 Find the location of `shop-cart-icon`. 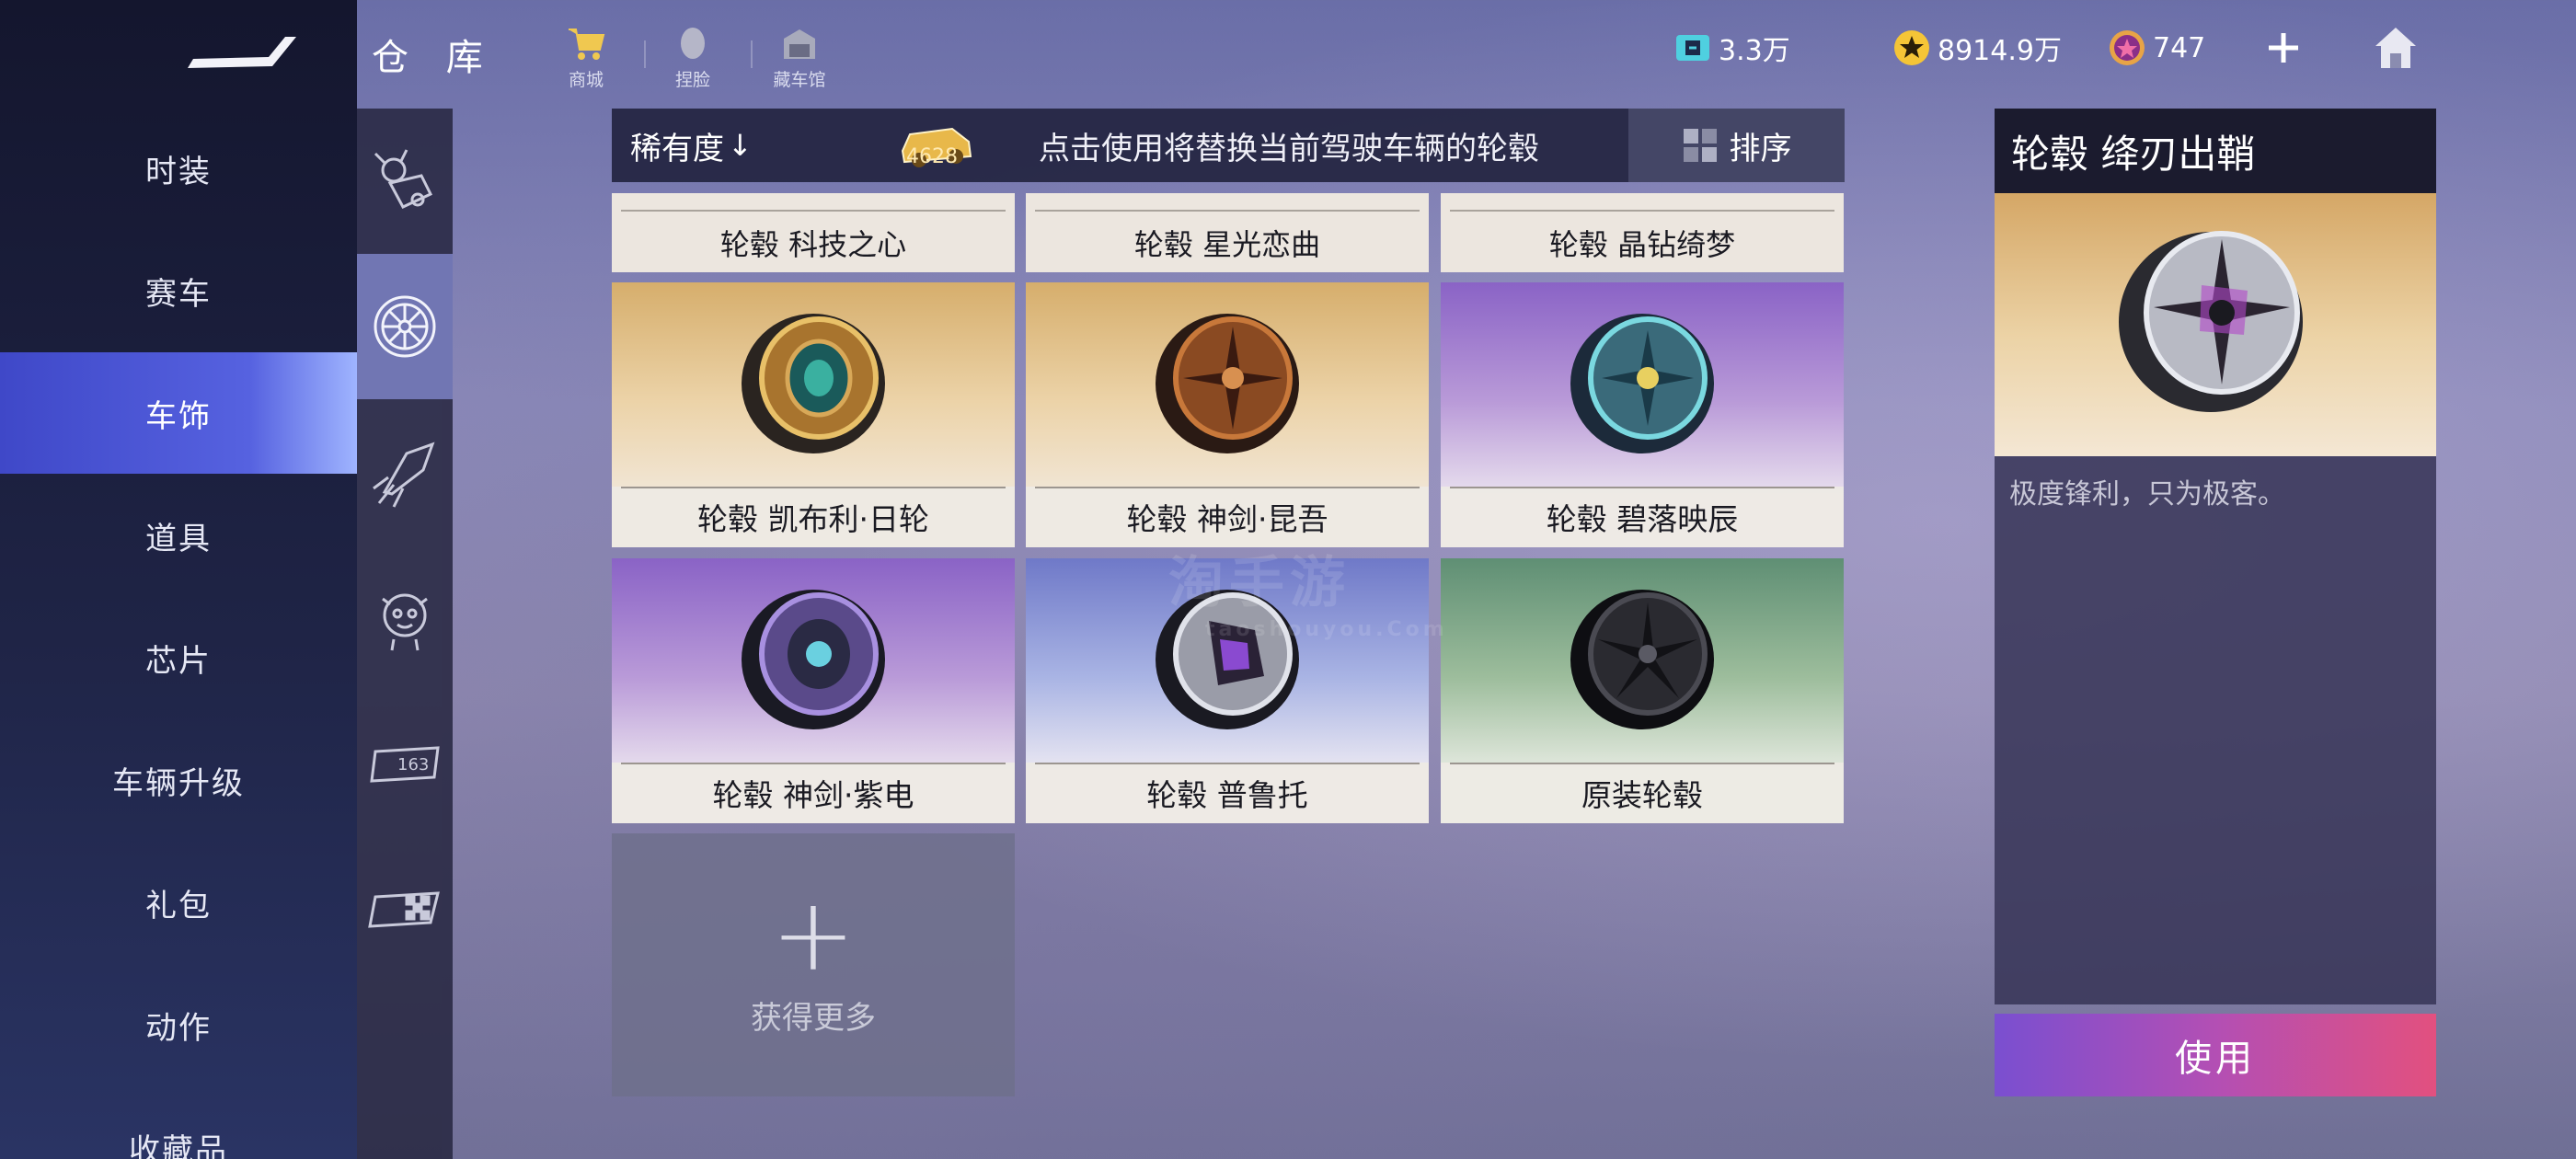

shop-cart-icon is located at coordinates (587, 44).